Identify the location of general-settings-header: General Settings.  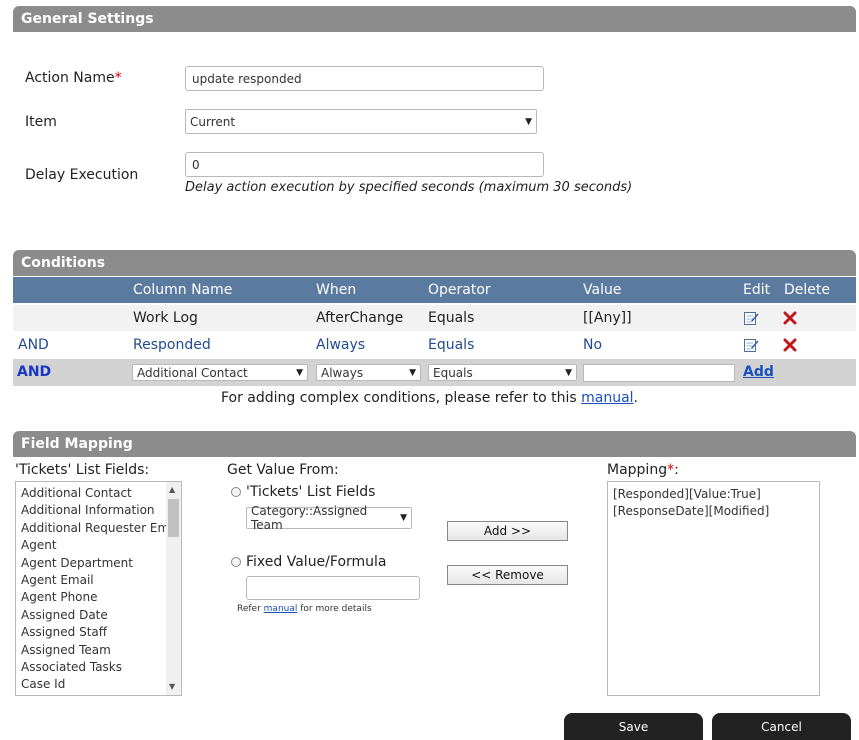
(434, 19).